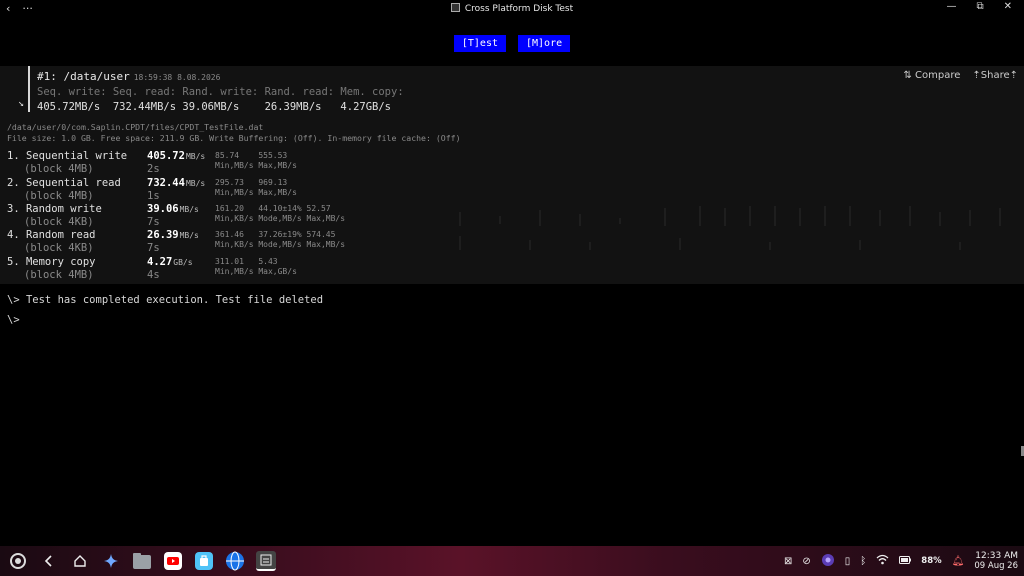  Describe the element at coordinates (266, 561) in the screenshot. I see `disk-test-app-icon` at that location.